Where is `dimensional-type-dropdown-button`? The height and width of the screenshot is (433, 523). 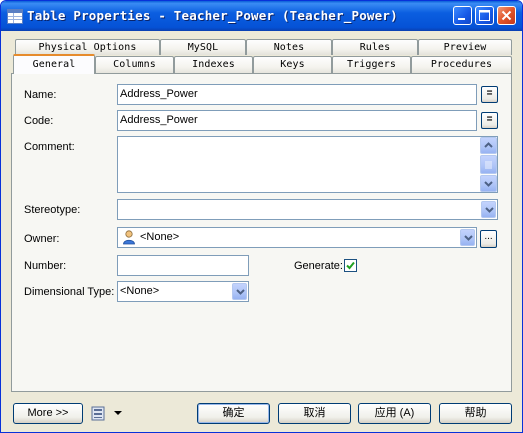 dimensional-type-dropdown-button is located at coordinates (239, 291).